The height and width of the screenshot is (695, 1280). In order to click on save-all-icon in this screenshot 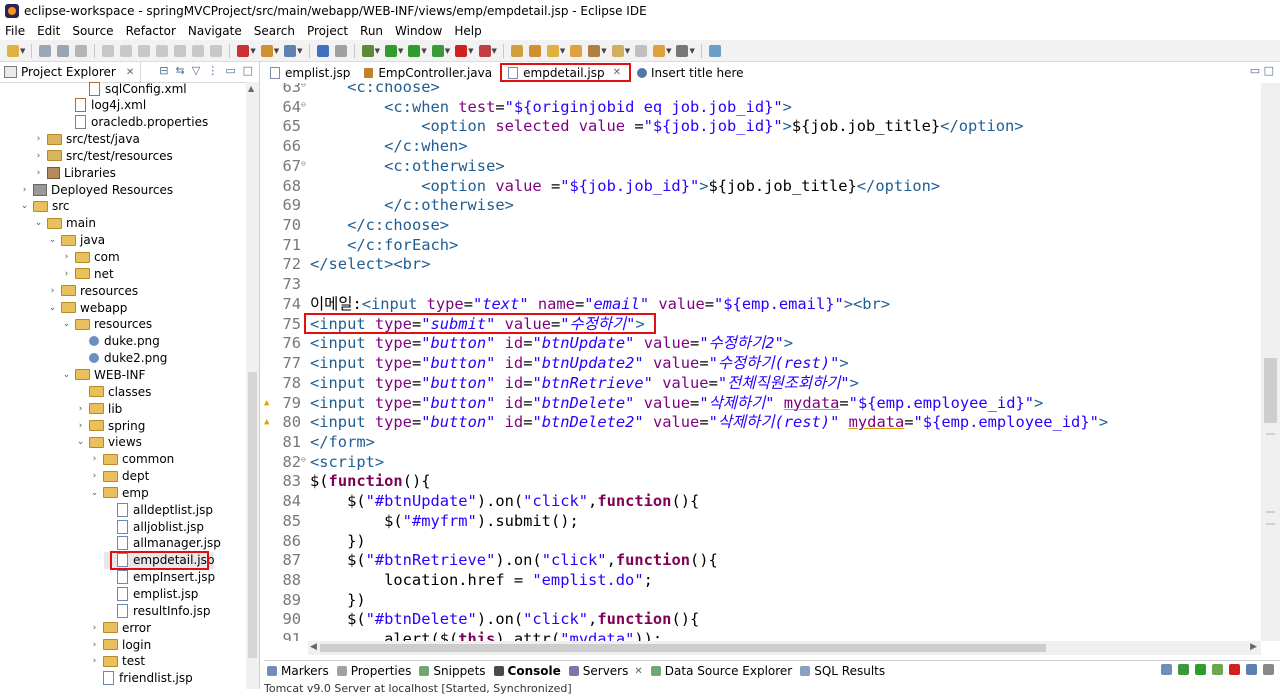, I will do `click(63, 50)`.